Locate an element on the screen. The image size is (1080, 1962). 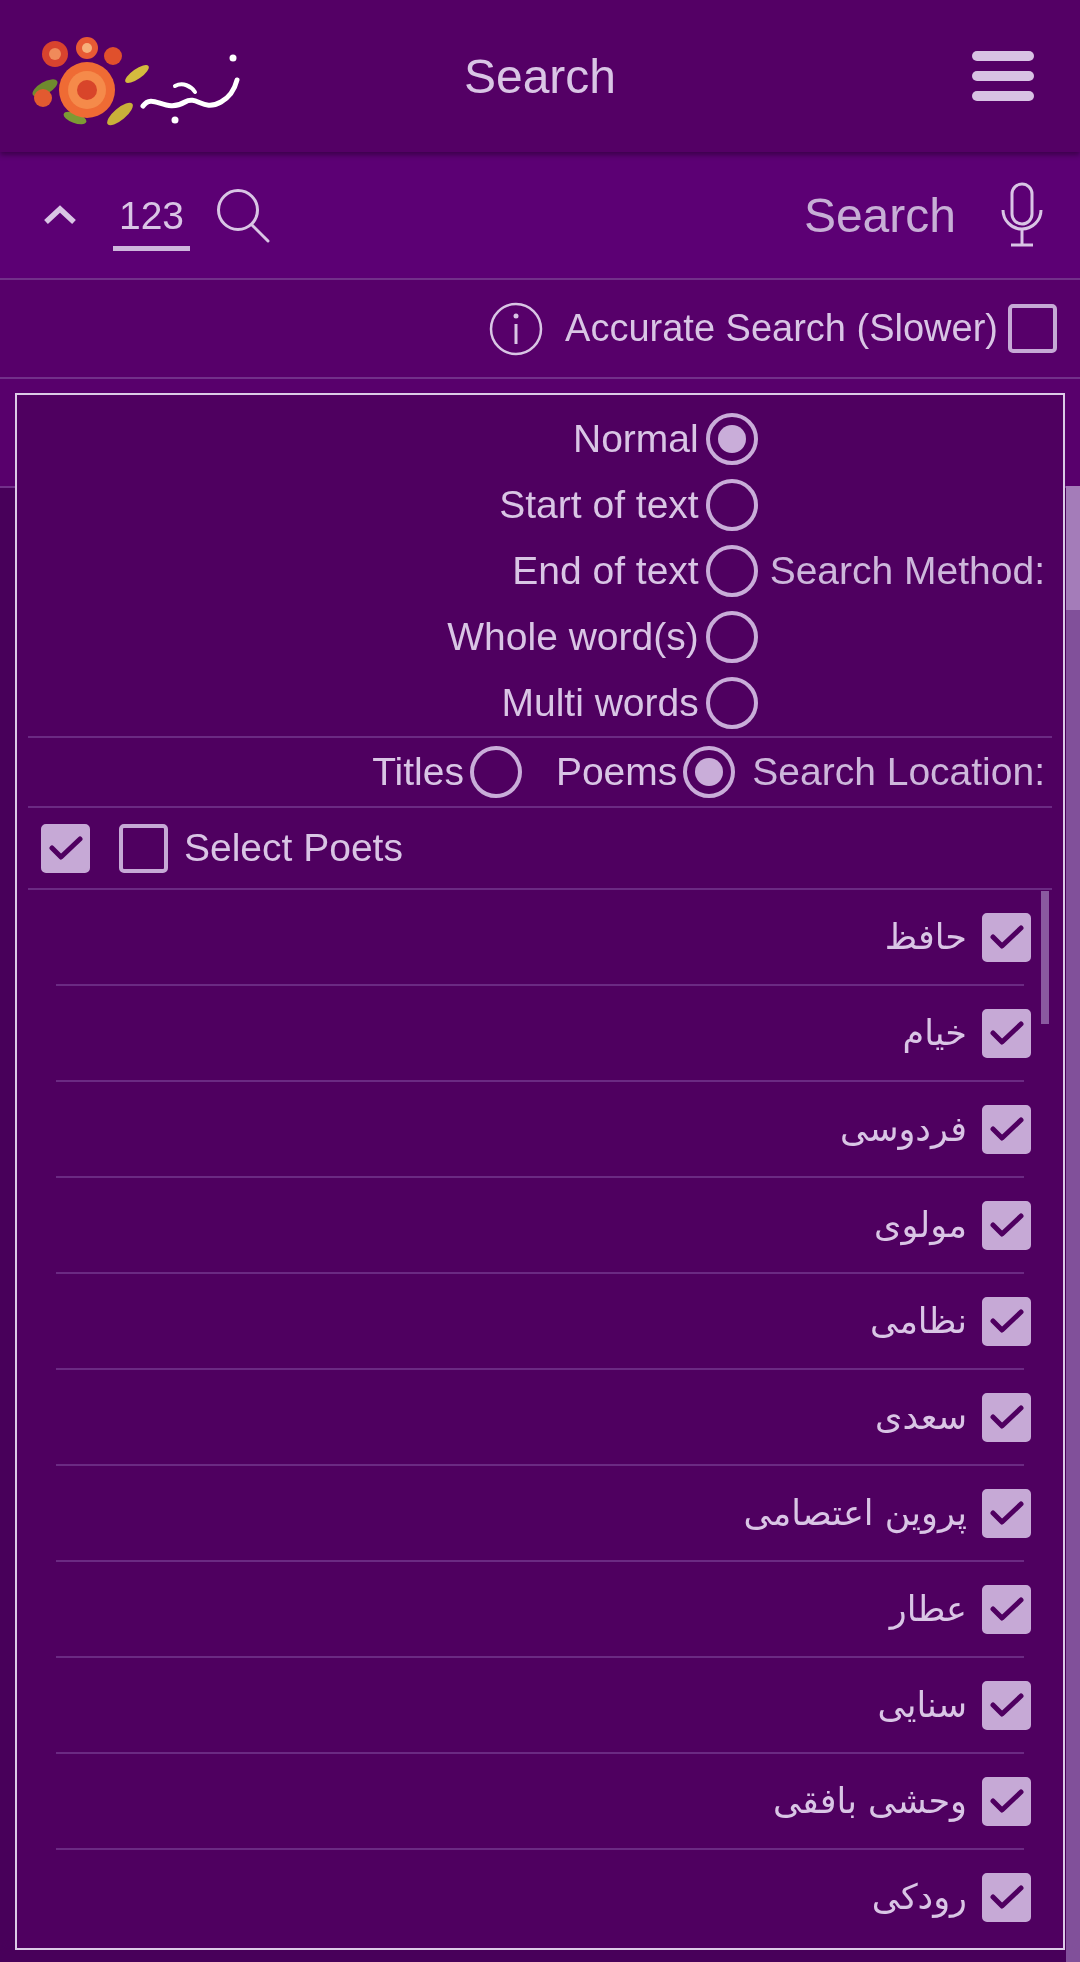
poet-name: مولوی is located at coordinates (920, 1225).